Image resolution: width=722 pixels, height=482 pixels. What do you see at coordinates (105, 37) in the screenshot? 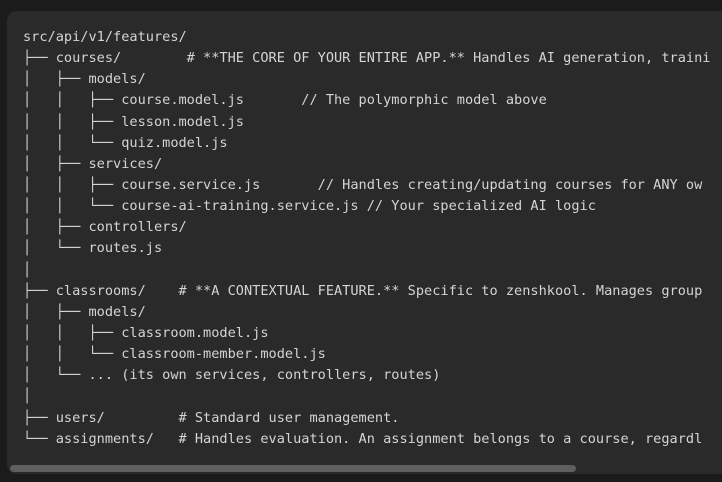
I see `code-line: src/api/v1/features/` at bounding box center [105, 37].